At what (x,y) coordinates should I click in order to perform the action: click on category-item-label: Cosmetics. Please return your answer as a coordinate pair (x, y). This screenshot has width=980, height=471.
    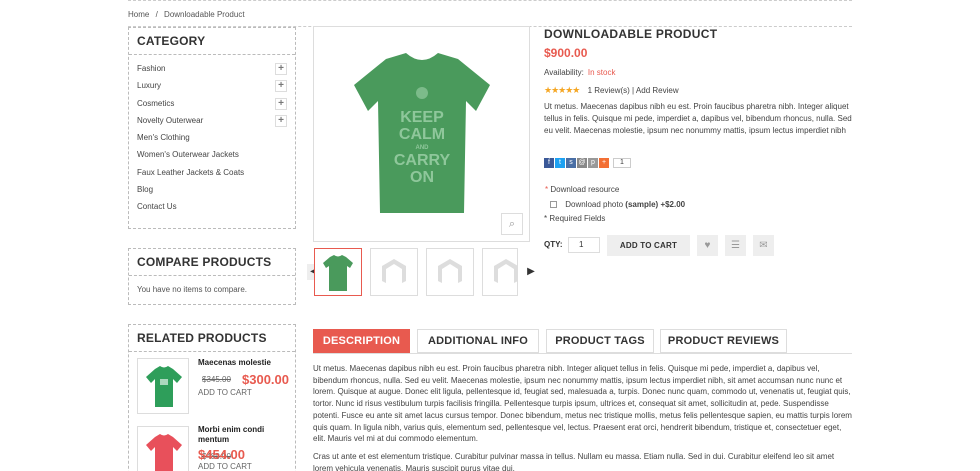
    Looking at the image, I should click on (156, 103).